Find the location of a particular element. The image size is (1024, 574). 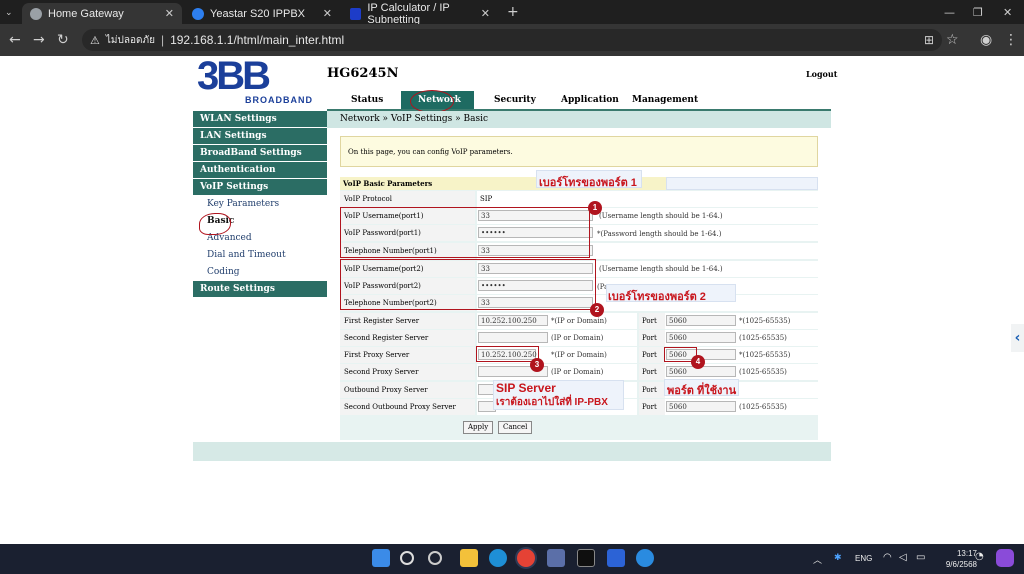

tab-label: Yeastar S20 IPPBX is located at coordinates (257, 13).